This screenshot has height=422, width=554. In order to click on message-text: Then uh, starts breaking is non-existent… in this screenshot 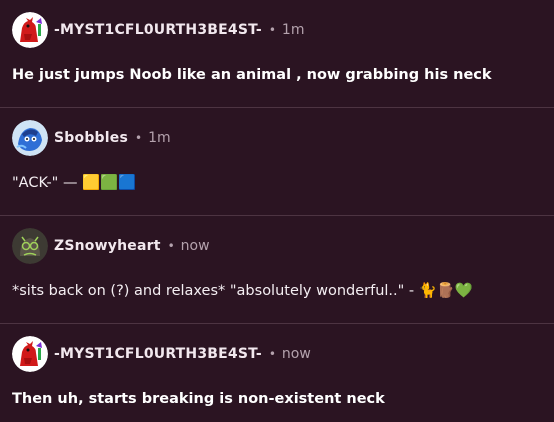, I will do `click(198, 399)`.